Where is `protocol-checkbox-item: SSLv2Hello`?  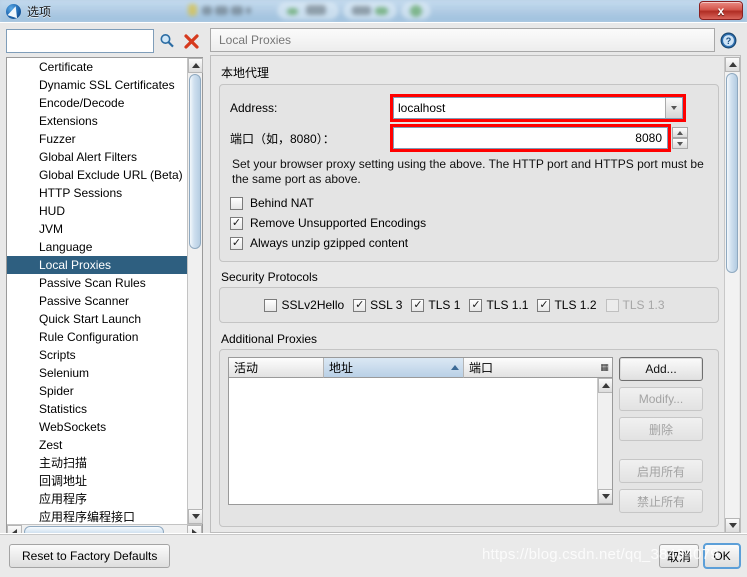
protocol-checkbox-item: SSLv2Hello is located at coordinates (304, 305).